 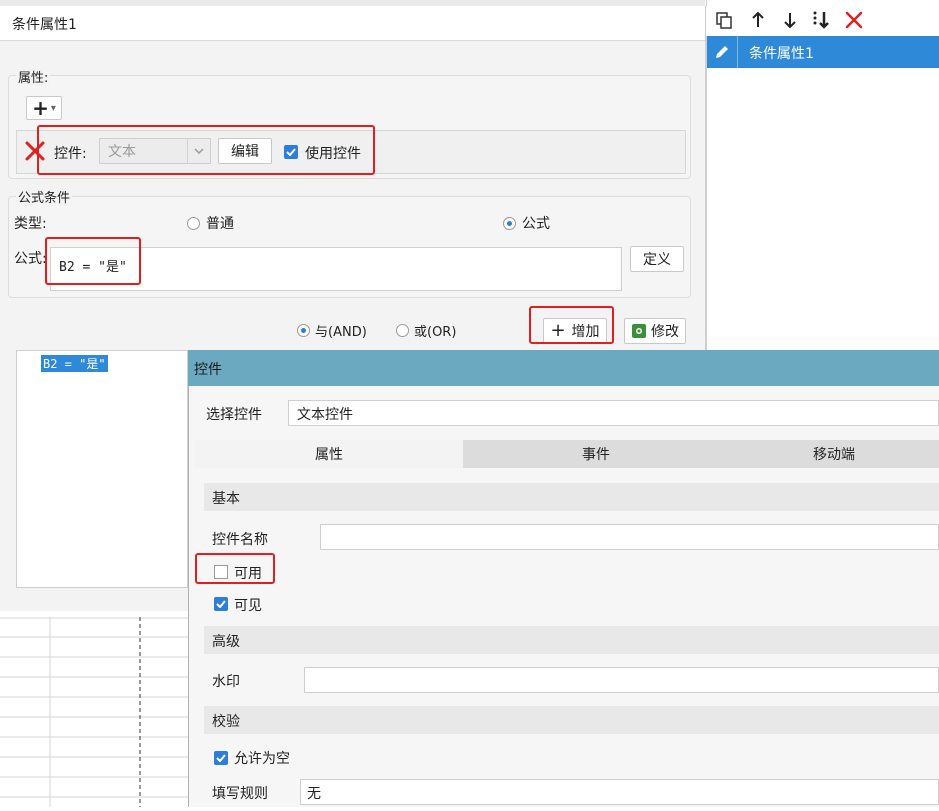 I want to click on condition-item: B2 = "是", so click(x=74, y=363).